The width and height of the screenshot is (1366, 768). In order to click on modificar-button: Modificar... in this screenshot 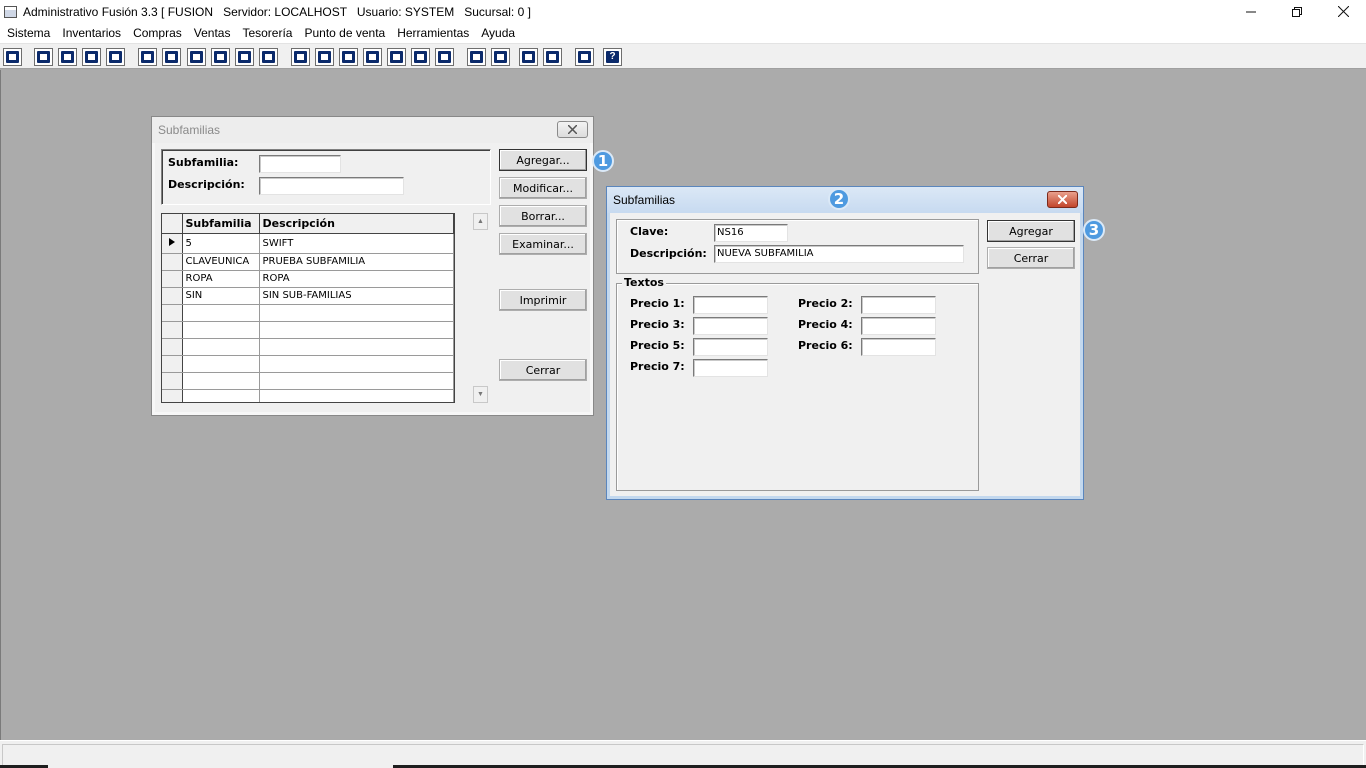, I will do `click(543, 188)`.